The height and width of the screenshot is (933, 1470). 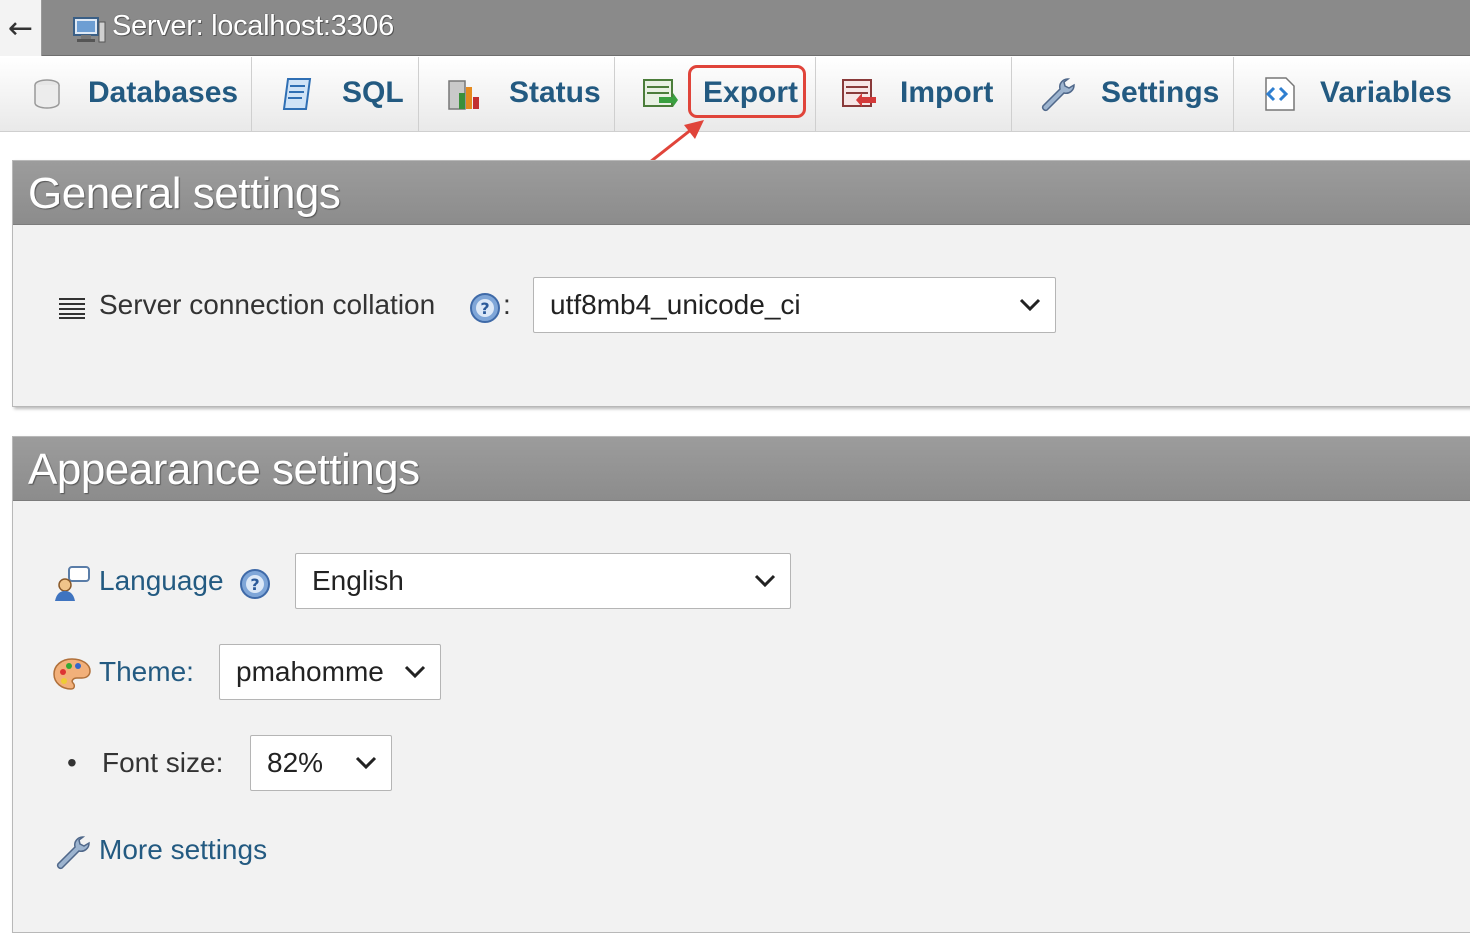 What do you see at coordinates (72, 583) in the screenshot?
I see `language-icon` at bounding box center [72, 583].